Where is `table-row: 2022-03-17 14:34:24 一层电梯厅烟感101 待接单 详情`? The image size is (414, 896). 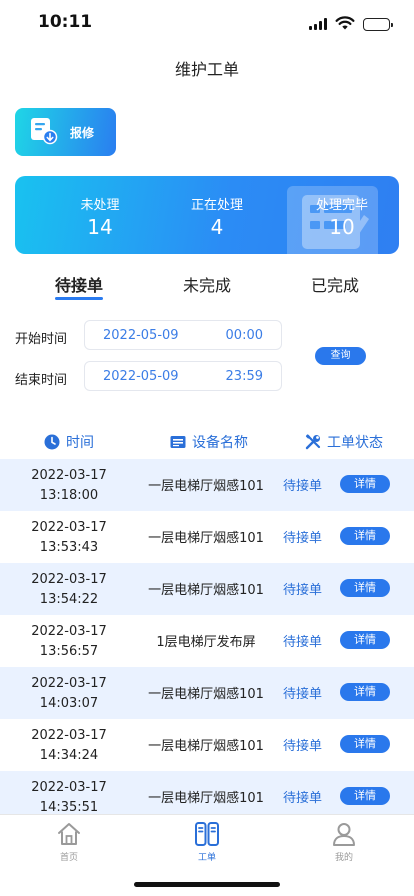 table-row: 2022-03-17 14:34:24 一层电梯厅烟感101 待接单 详情 is located at coordinates (207, 745).